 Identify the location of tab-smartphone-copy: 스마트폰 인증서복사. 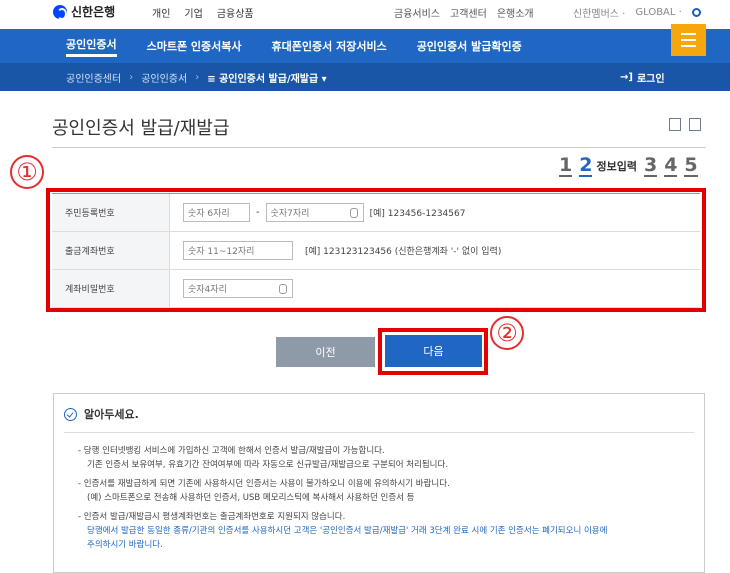
(194, 46).